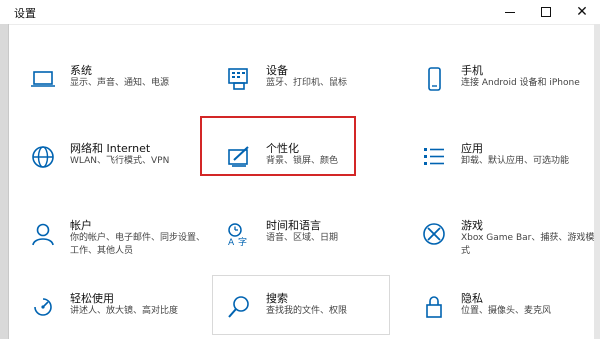 Image resolution: width=600 pixels, height=339 pixels. I want to click on close-icon: ✕, so click(582, 12).